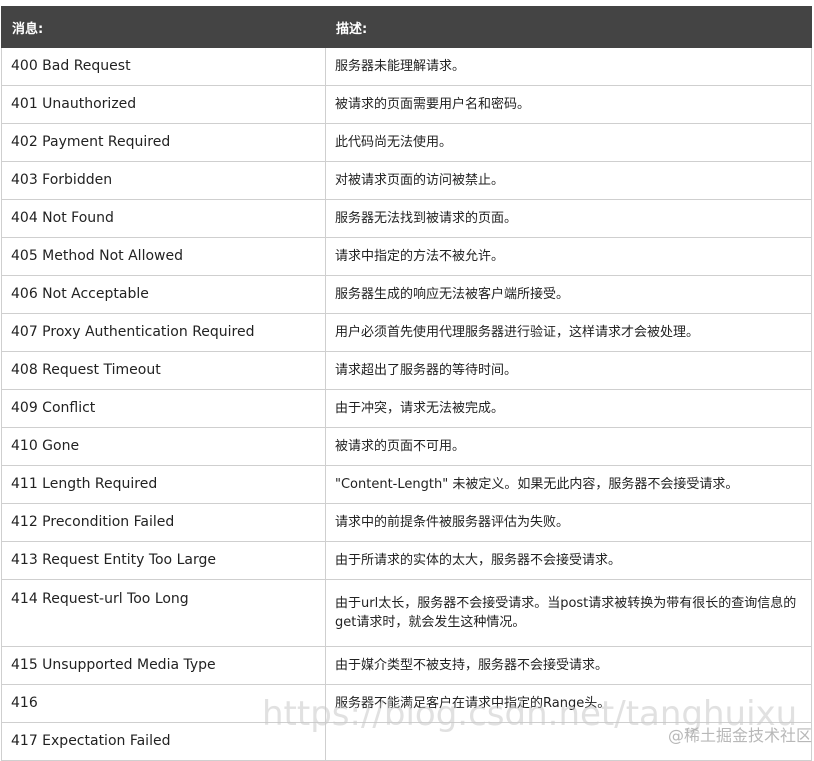 Image resolution: width=814 pixels, height=761 pixels. Describe the element at coordinates (163, 560) in the screenshot. I see `status-message: 413 Request Entity Too Large` at that location.